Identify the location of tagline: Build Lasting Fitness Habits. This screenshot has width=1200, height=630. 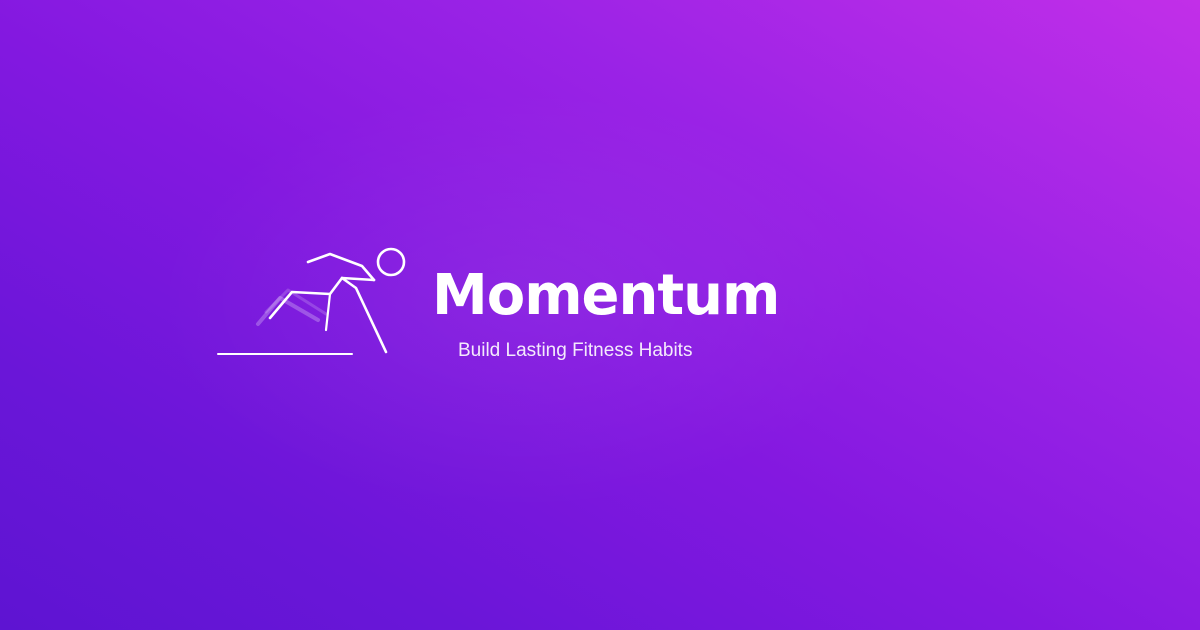
(575, 350).